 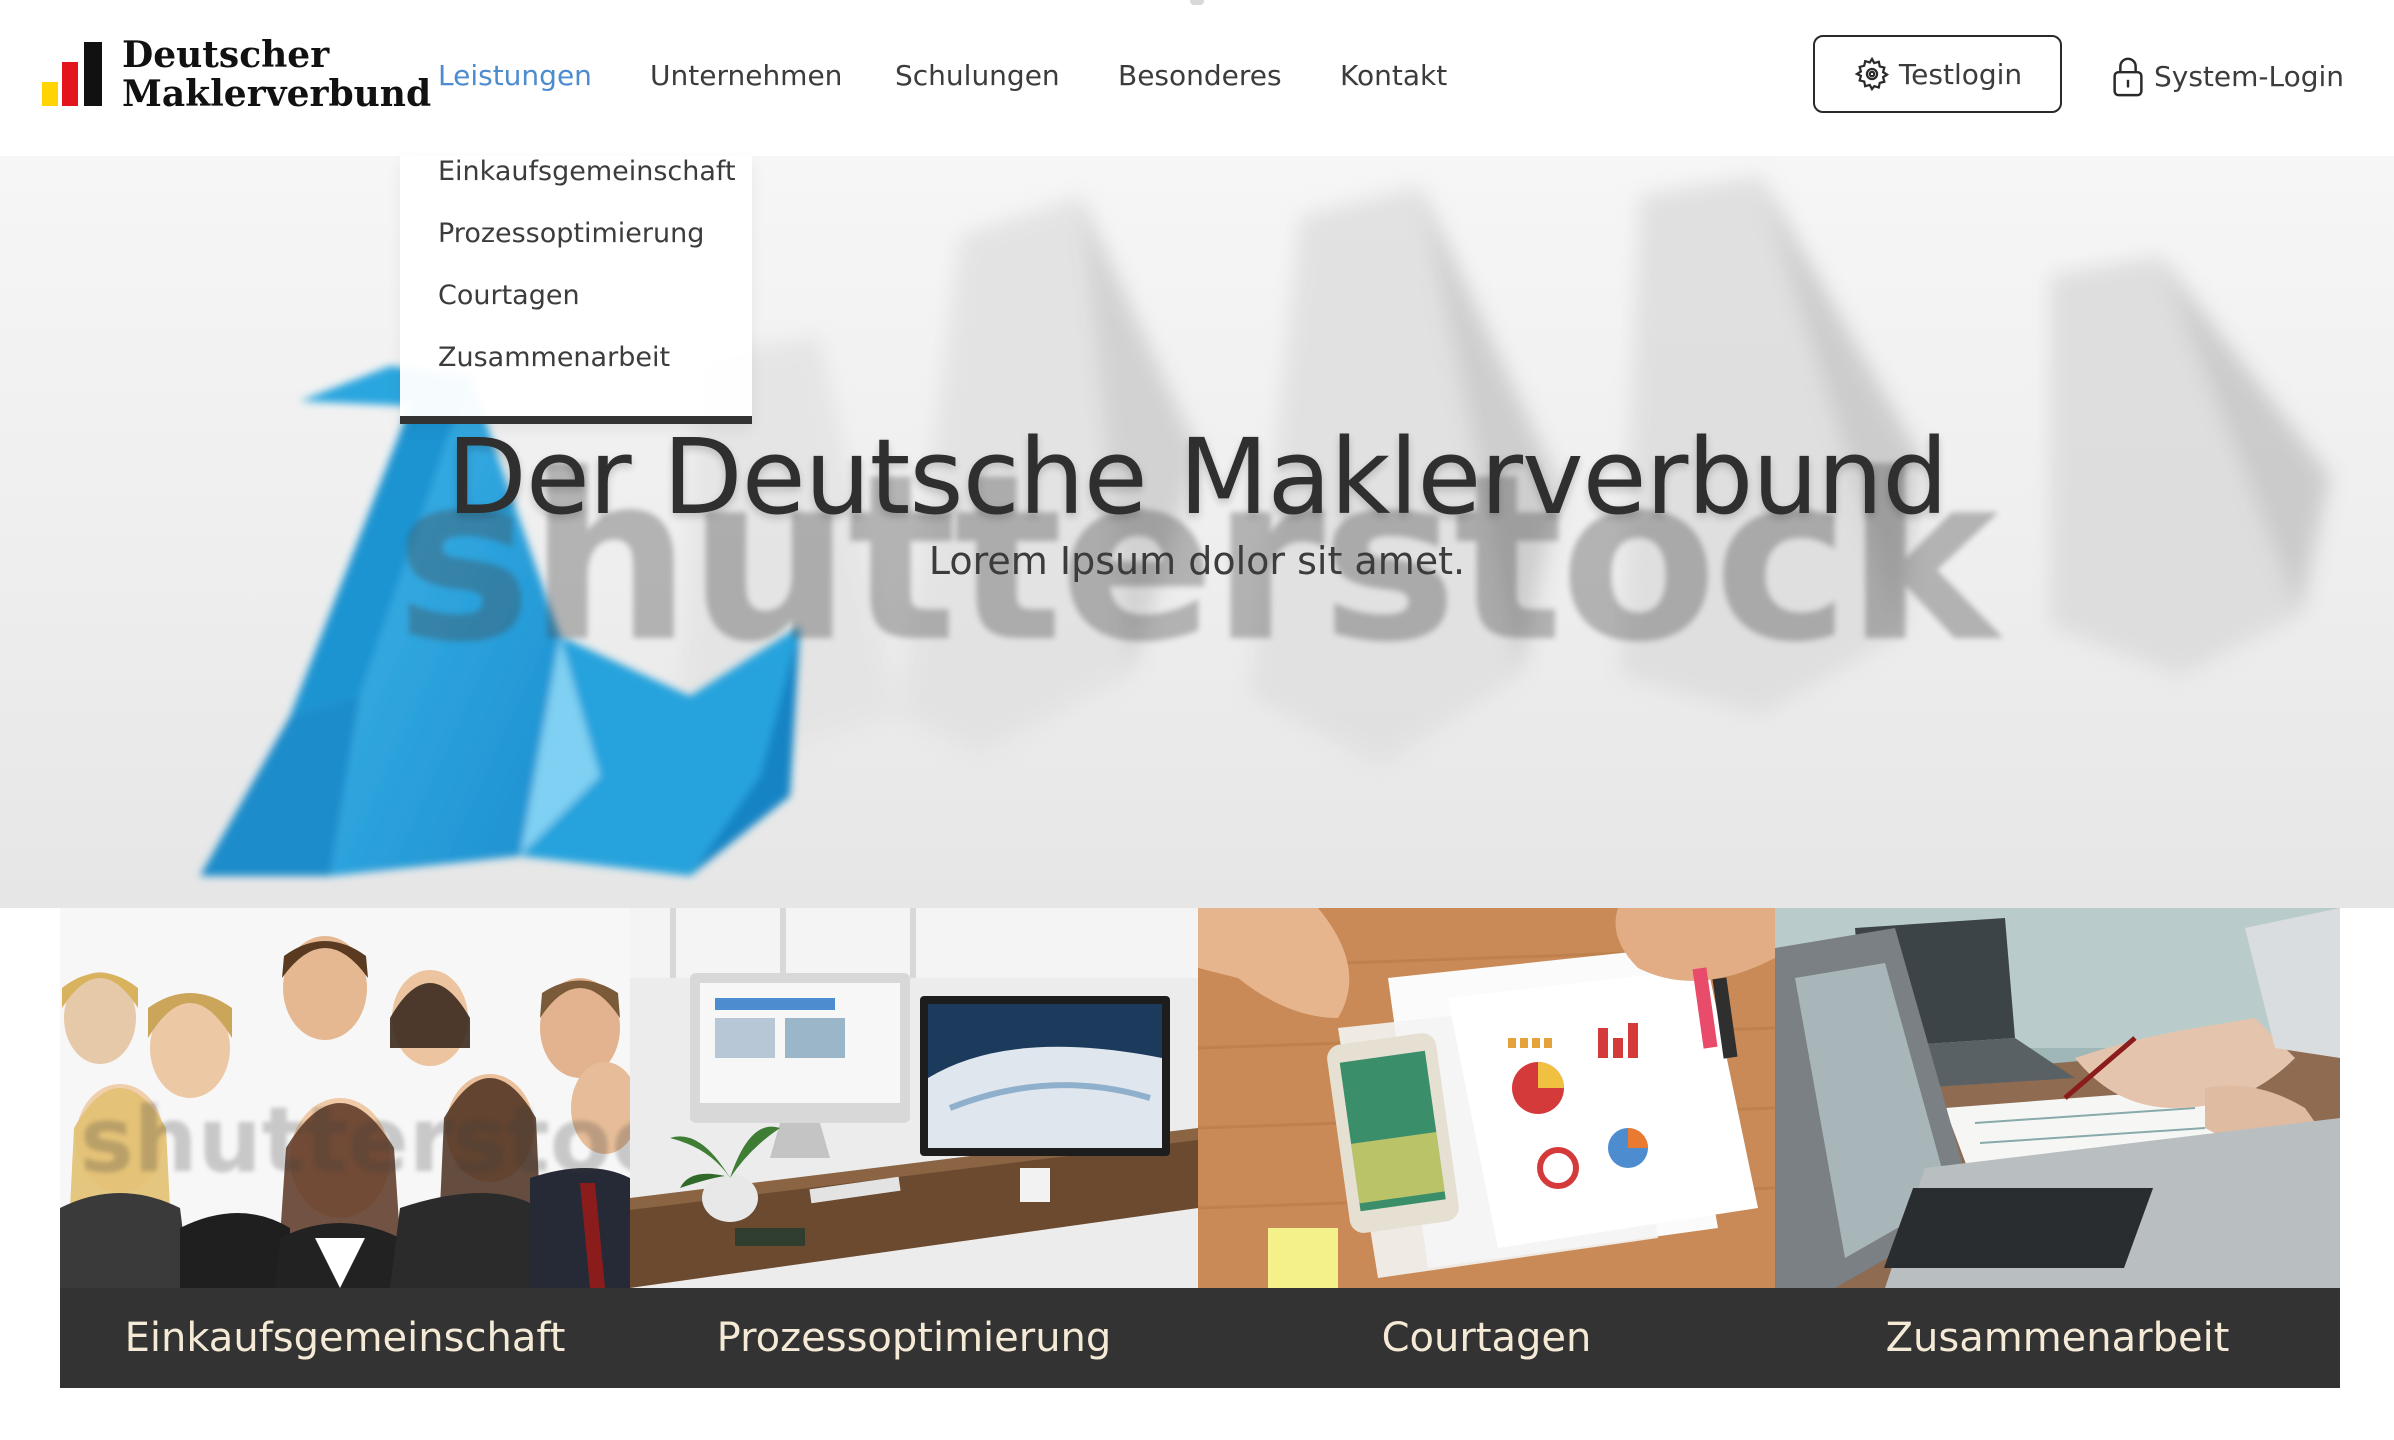 I want to click on card-caption: Einkaufsgemeinschaft, so click(x=345, y=1338).